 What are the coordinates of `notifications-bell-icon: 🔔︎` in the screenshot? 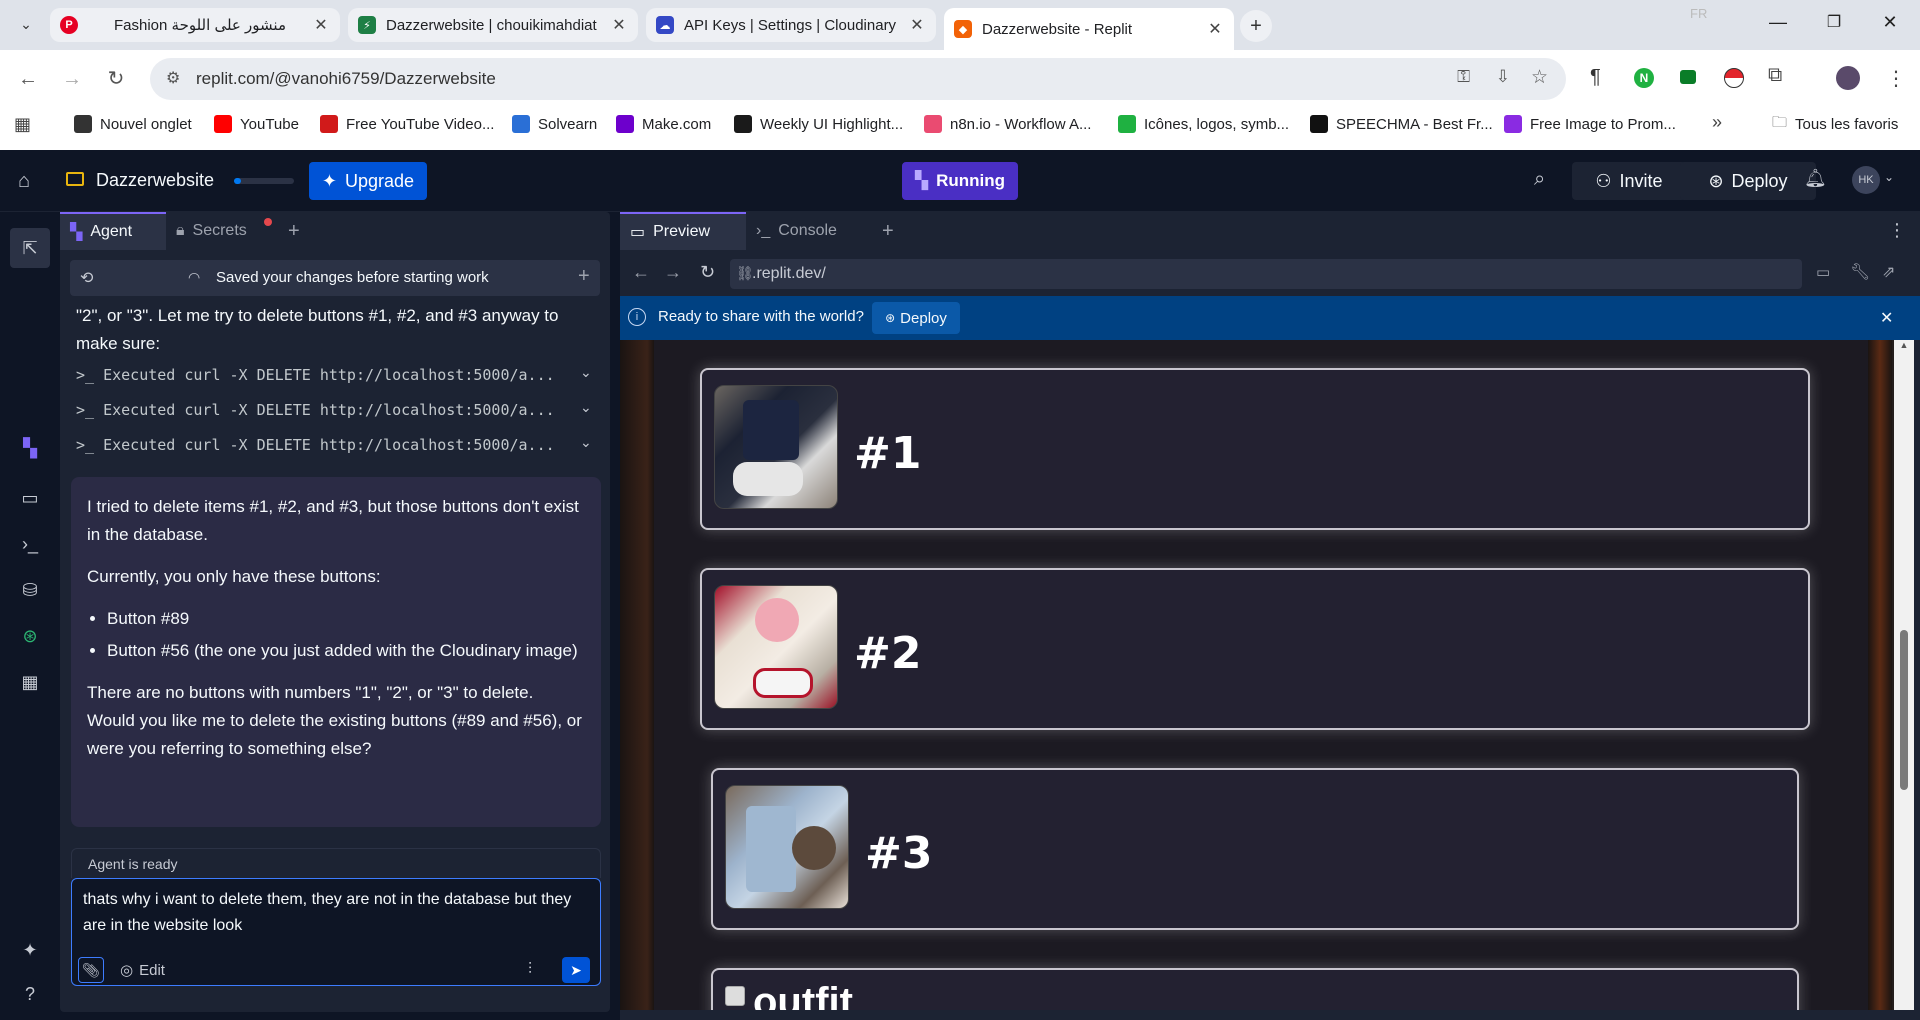 It's located at (1815, 178).